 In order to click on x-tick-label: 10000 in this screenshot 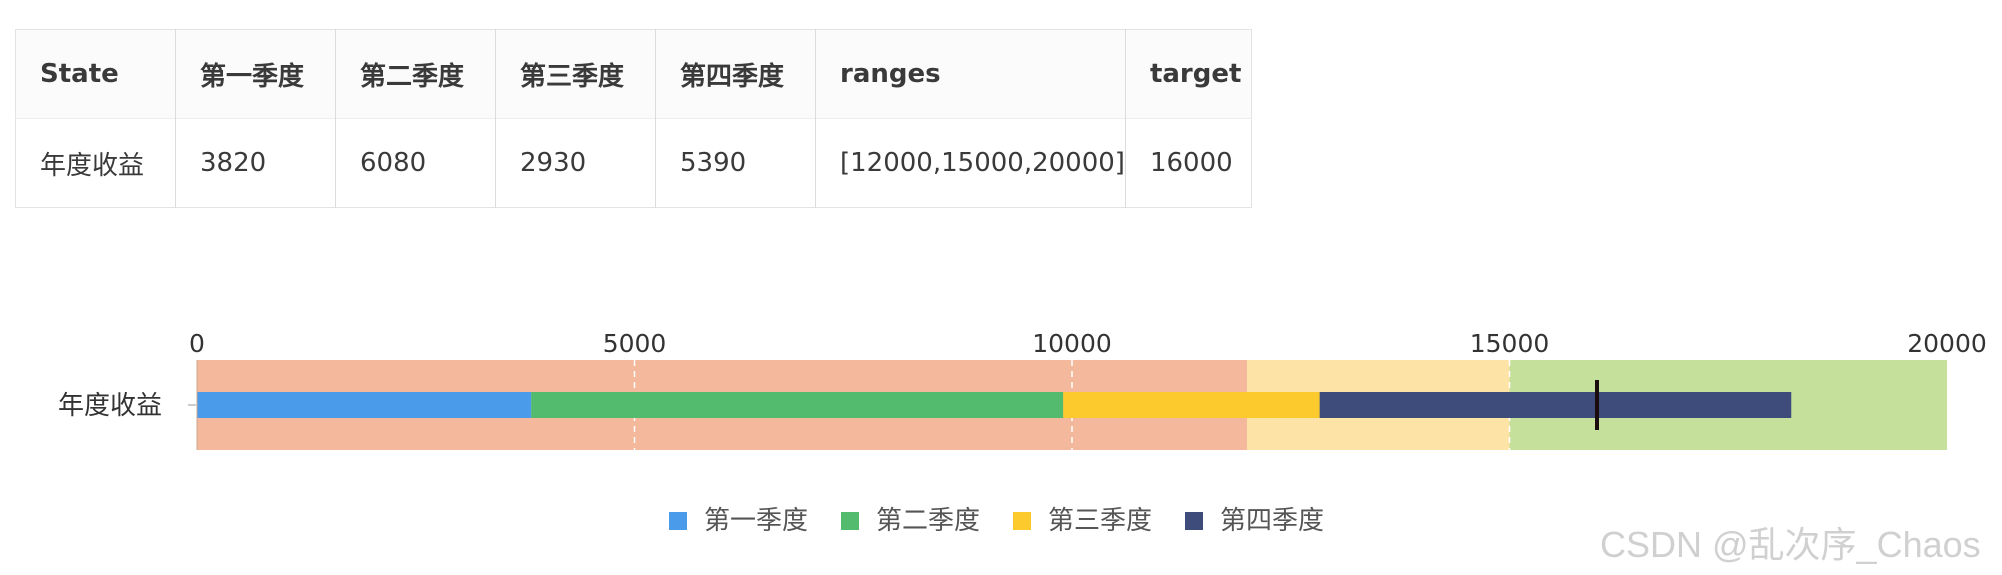, I will do `click(1072, 343)`.